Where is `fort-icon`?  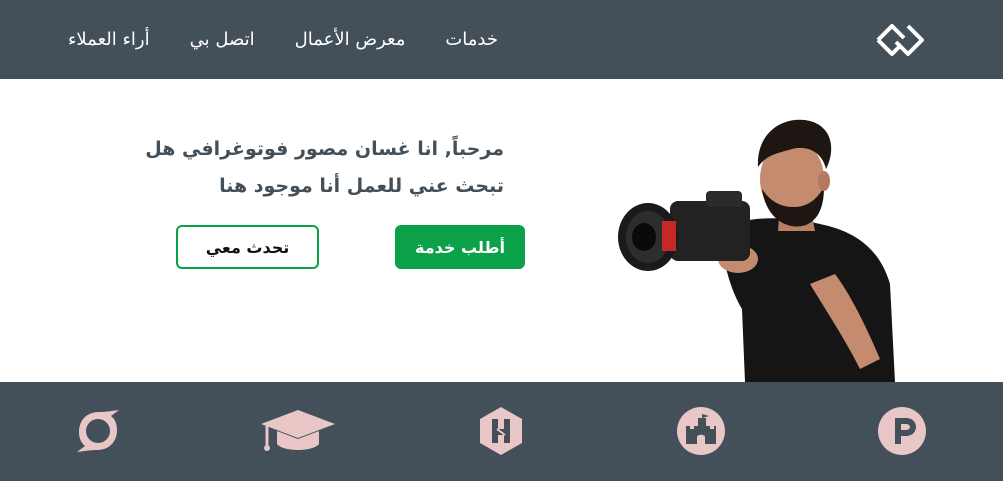
fort-icon is located at coordinates (701, 431).